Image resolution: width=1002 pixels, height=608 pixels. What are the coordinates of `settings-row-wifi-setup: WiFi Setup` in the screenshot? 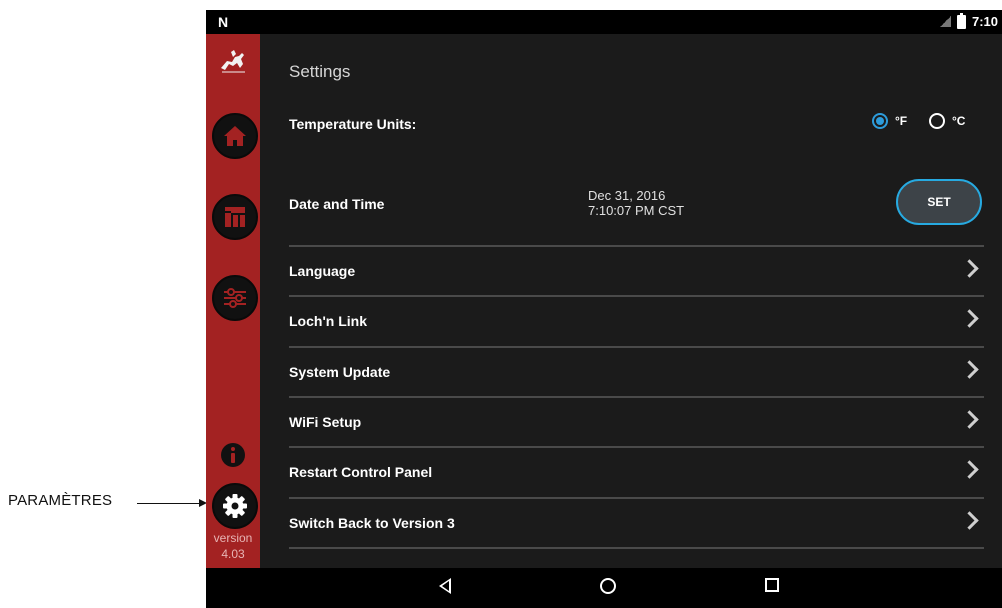 It's located at (636, 422).